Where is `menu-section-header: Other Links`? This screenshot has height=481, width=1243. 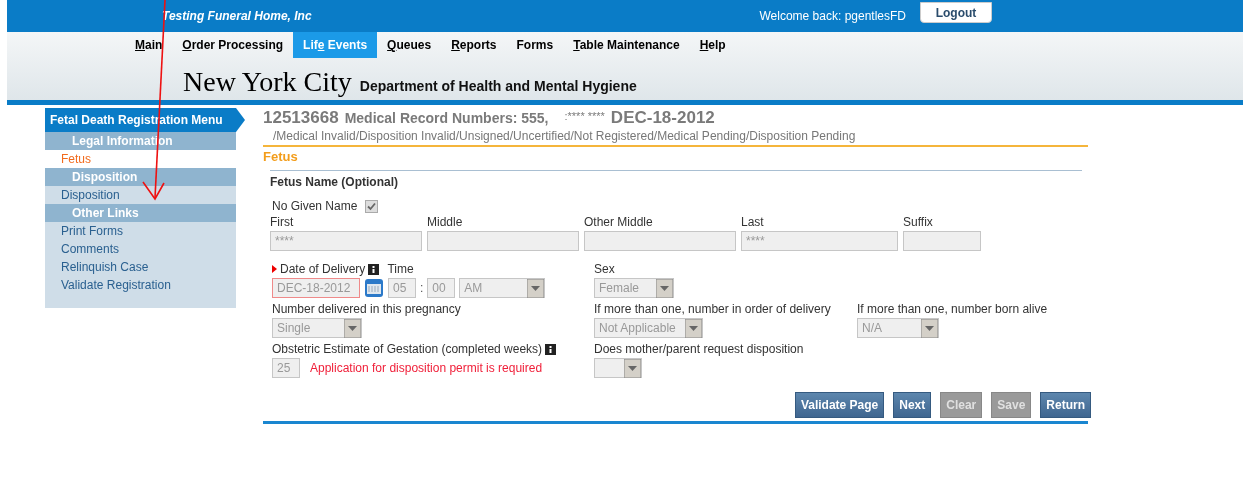
menu-section-header: Other Links is located at coordinates (140, 213).